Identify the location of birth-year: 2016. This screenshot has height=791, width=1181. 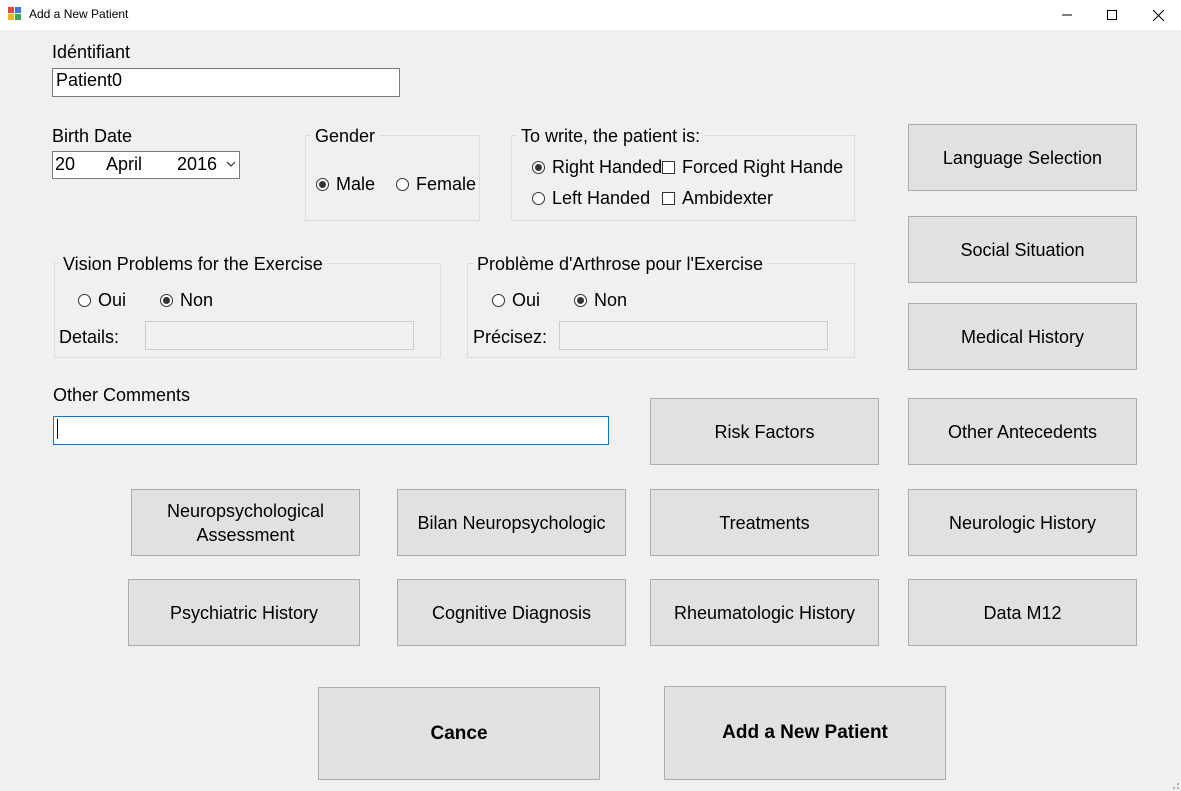
(197, 164).